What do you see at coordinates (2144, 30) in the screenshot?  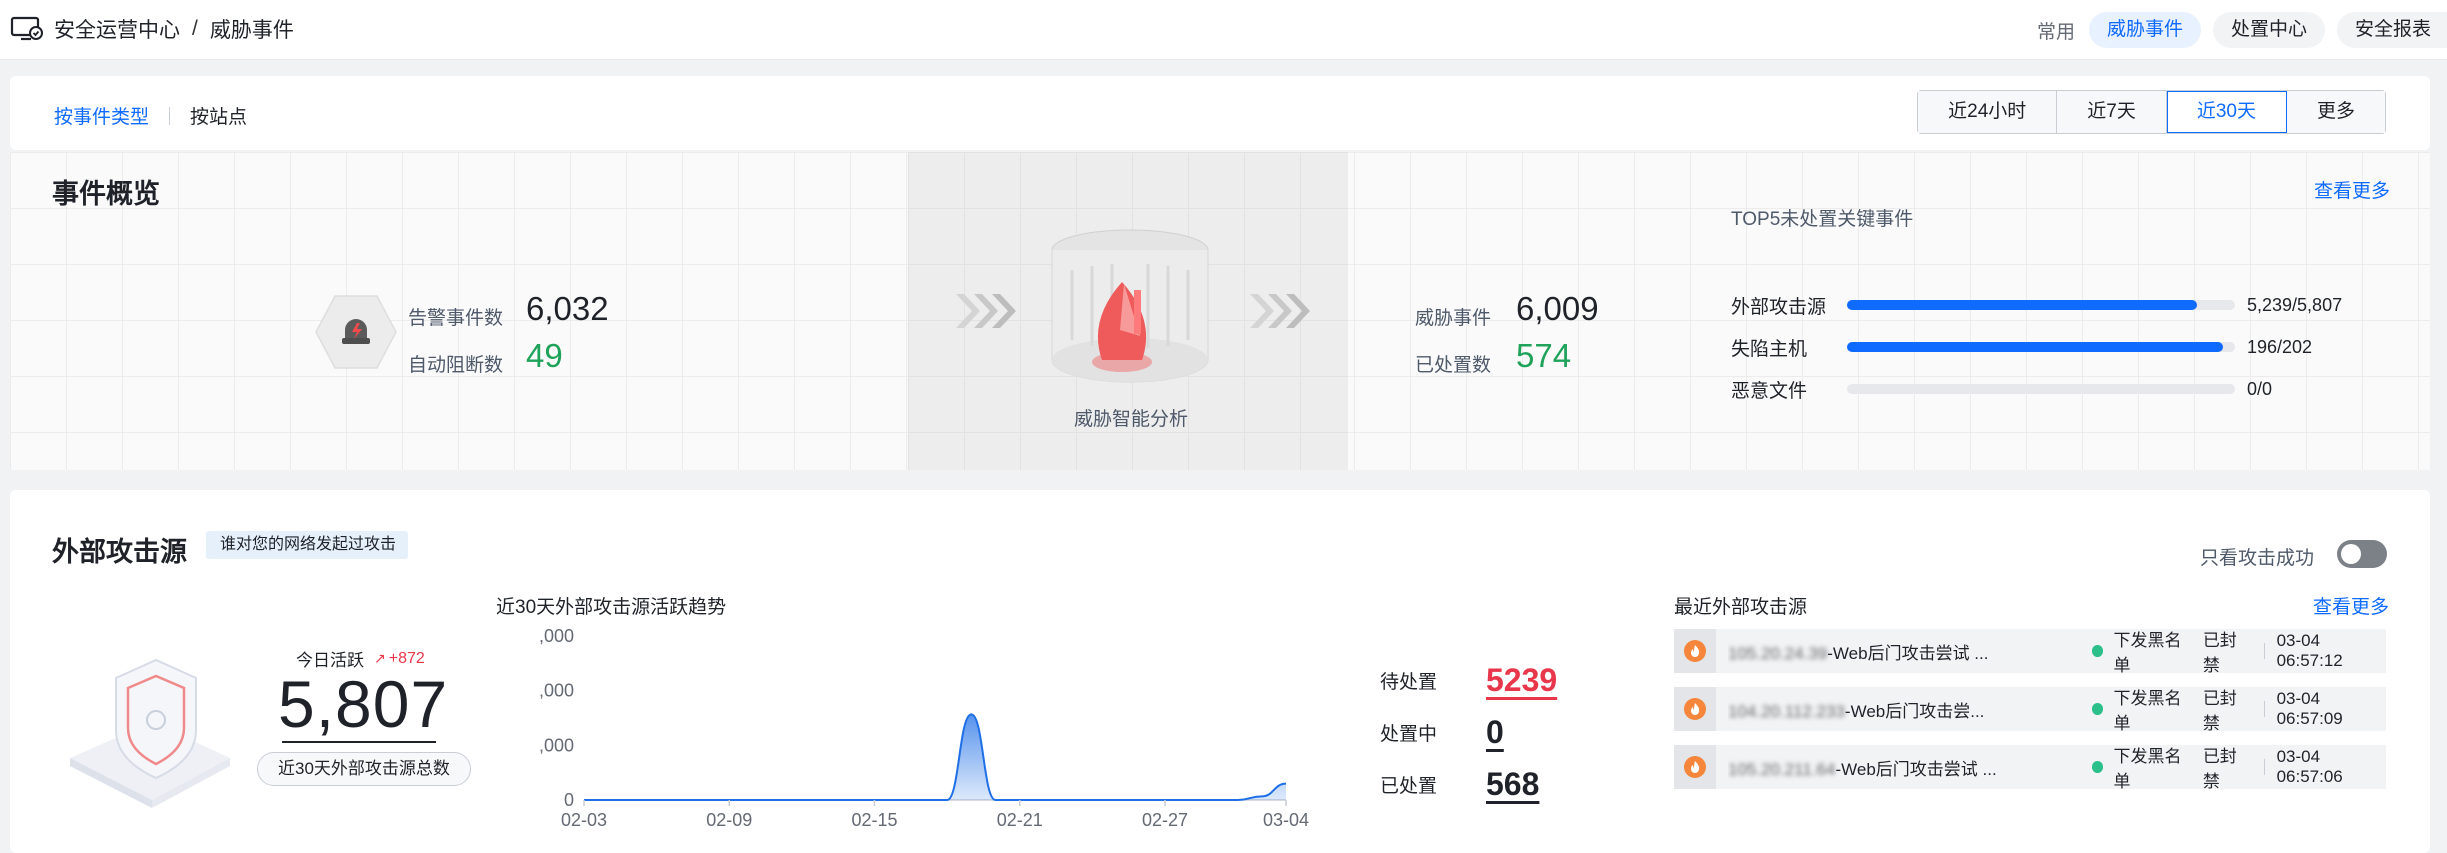 I see `quick-link-threat-events: 威胁事件` at bounding box center [2144, 30].